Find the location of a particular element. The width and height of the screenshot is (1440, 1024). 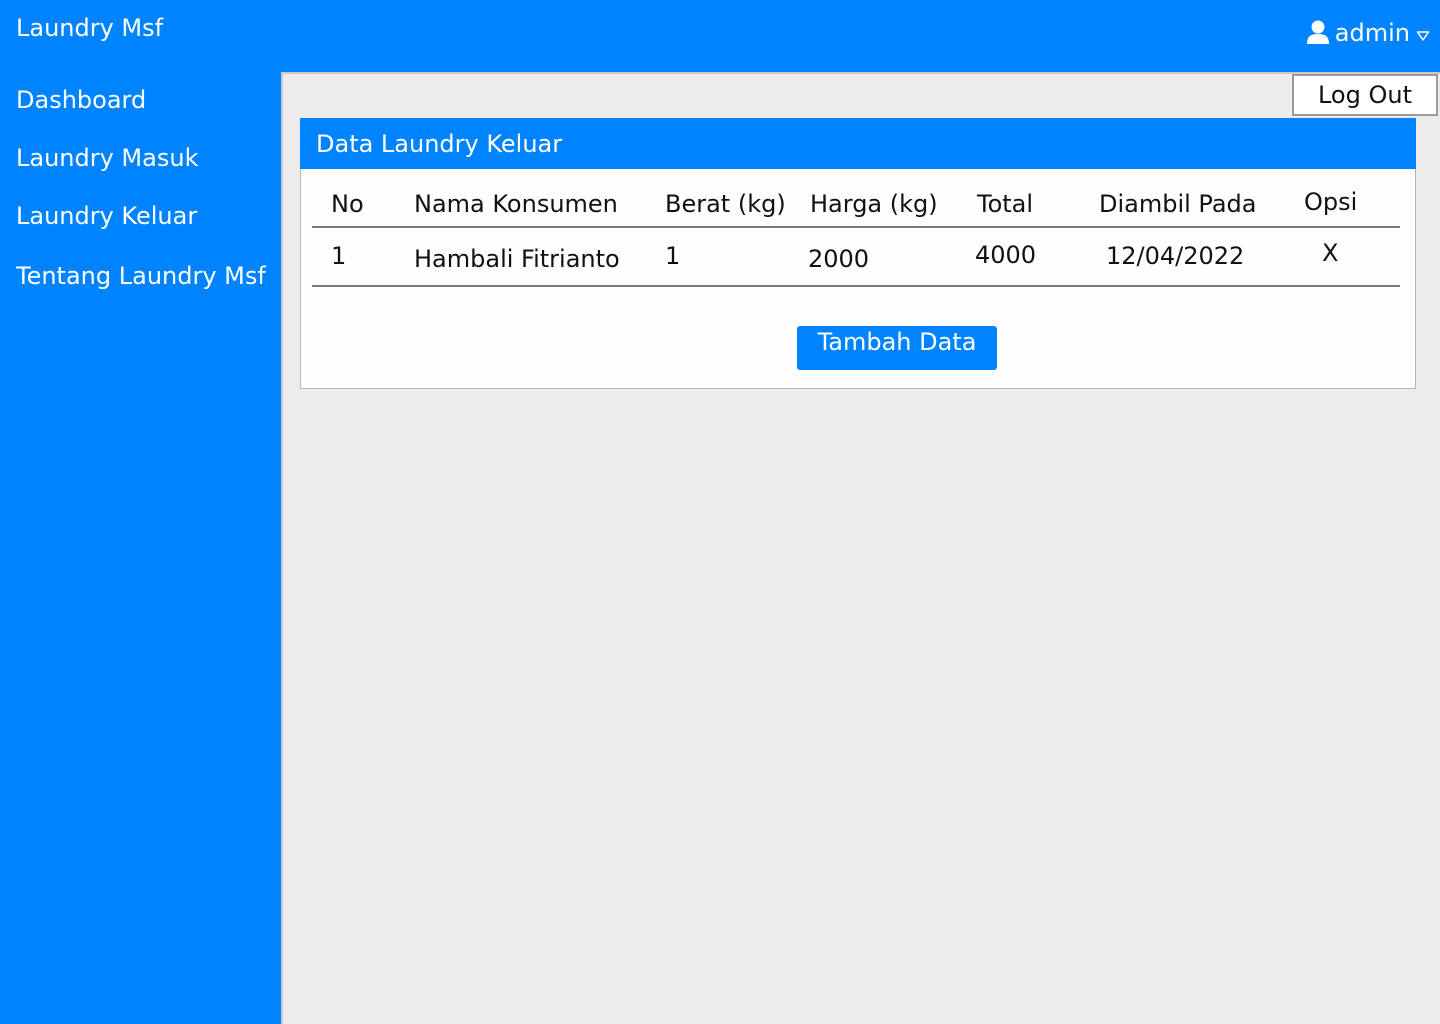

column-header-opsi: Opsi is located at coordinates (1331, 202).